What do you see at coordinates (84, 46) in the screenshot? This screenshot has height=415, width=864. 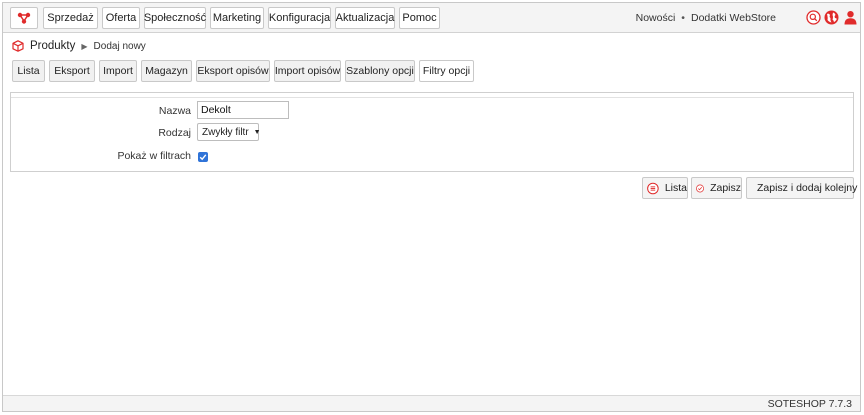 I see `breadcrumb-arrow-icon: ▶` at bounding box center [84, 46].